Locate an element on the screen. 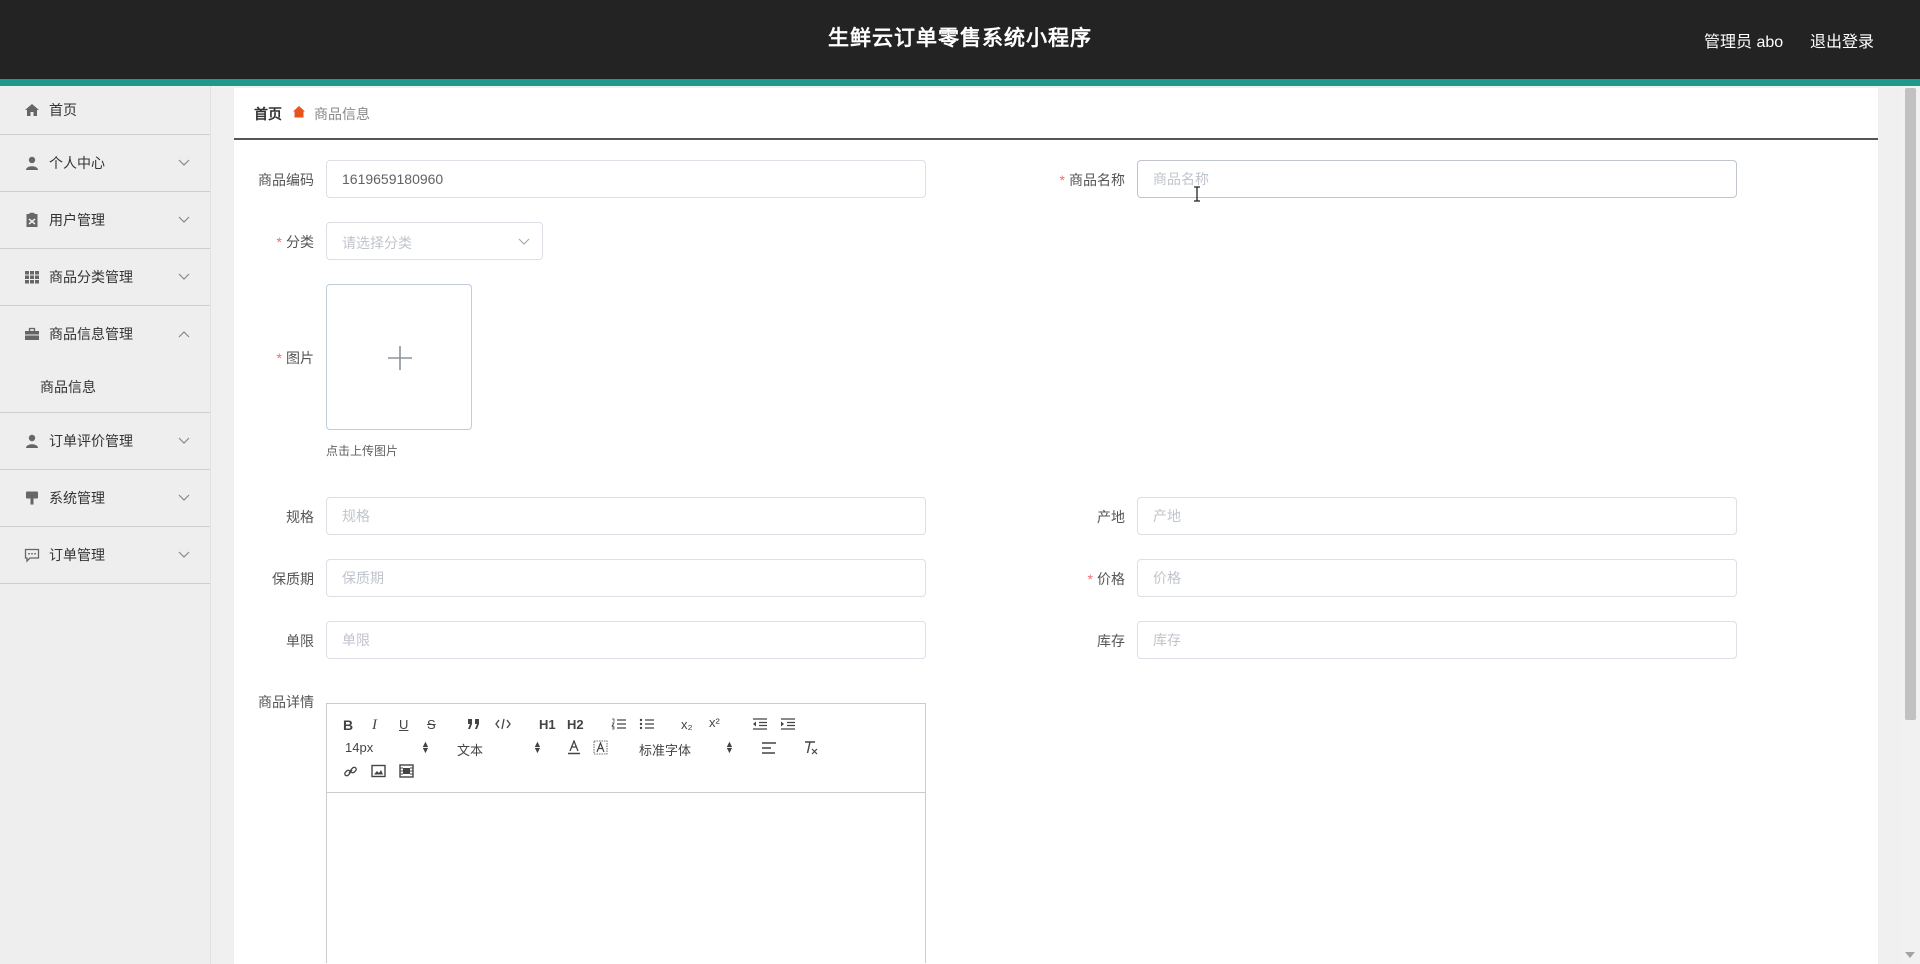 The height and width of the screenshot is (964, 1920). sidebar-item-label: 首页 is located at coordinates (63, 110).